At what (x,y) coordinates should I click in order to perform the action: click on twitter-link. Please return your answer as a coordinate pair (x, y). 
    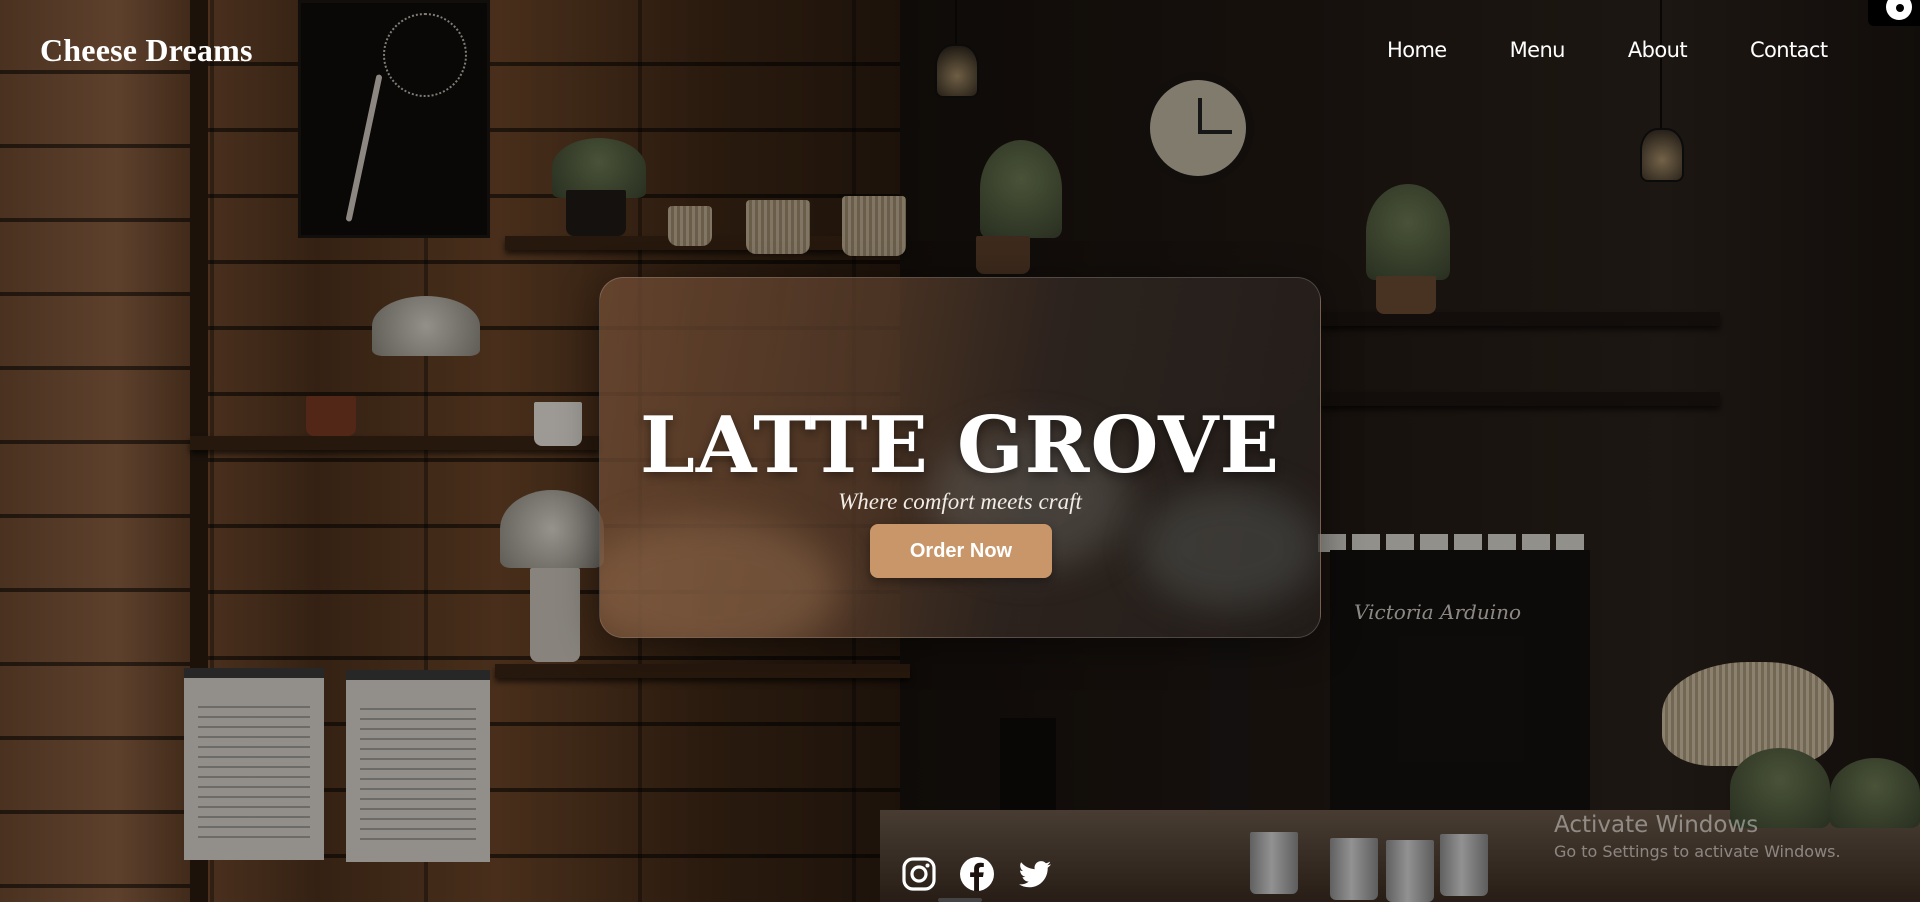
    Looking at the image, I should click on (1035, 874).